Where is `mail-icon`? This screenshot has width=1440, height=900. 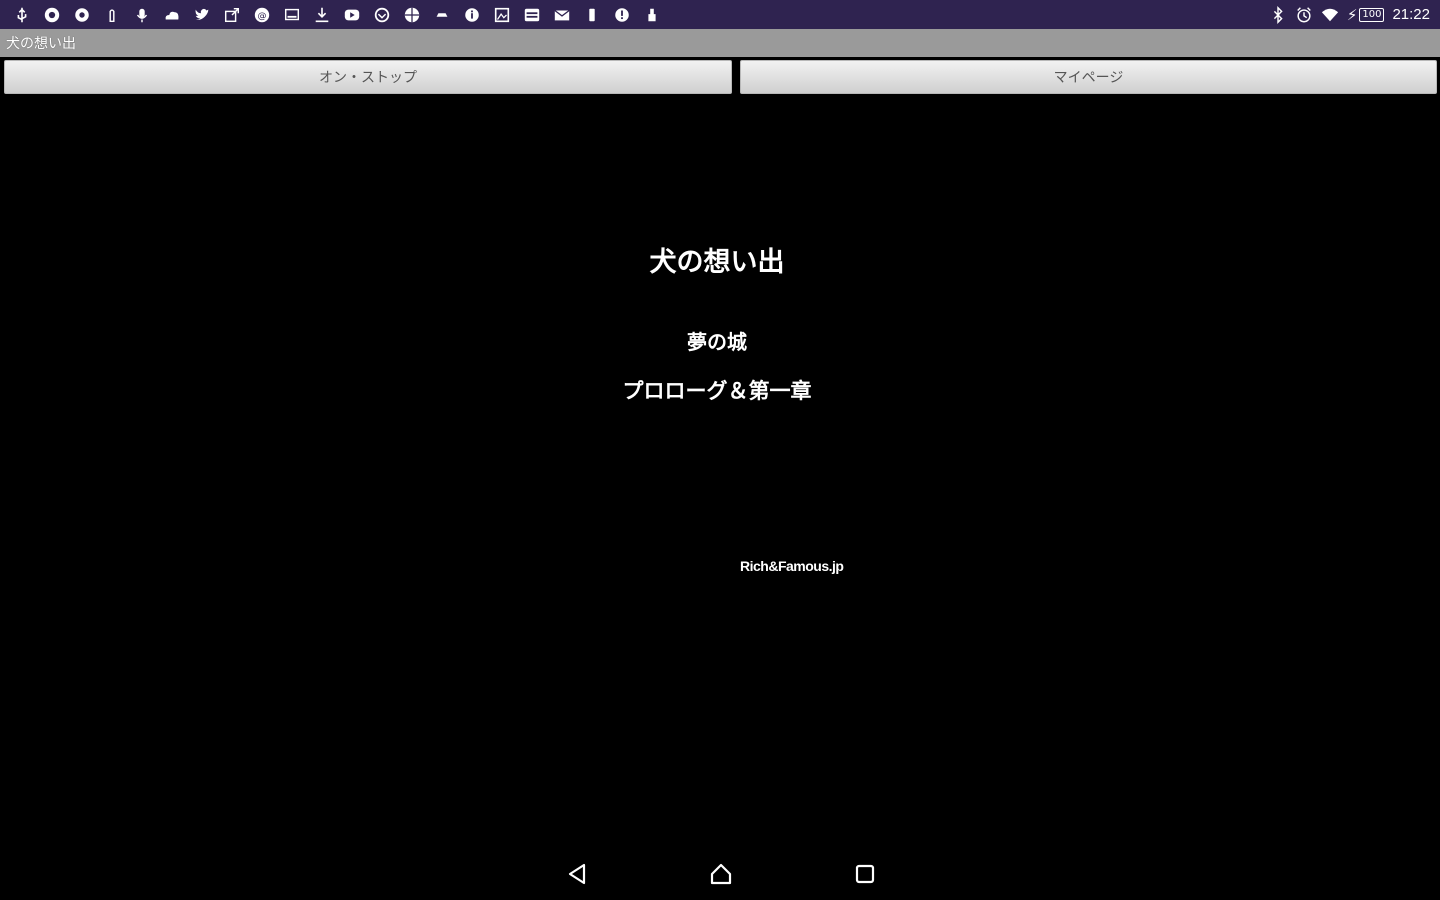 mail-icon is located at coordinates (562, 15).